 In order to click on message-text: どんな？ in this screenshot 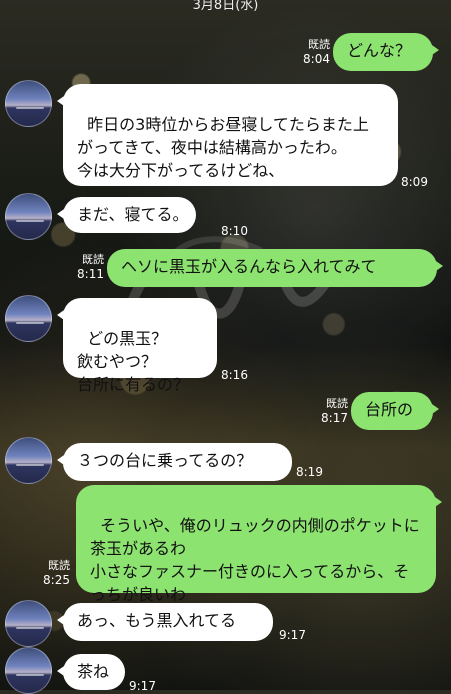, I will do `click(379, 50)`.